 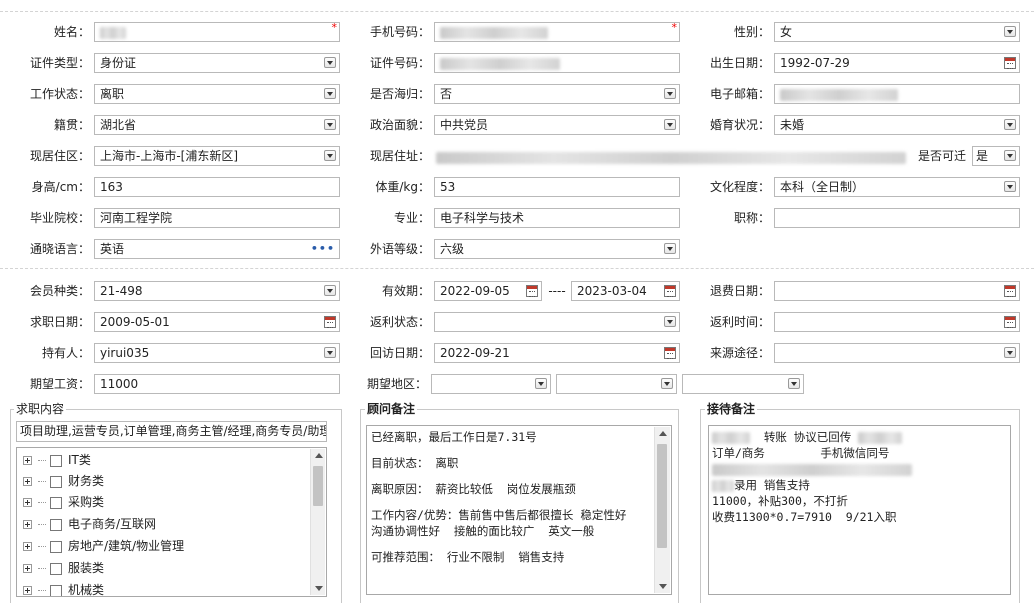 What do you see at coordinates (217, 353) in the screenshot?
I see `holder-select: yirui035` at bounding box center [217, 353].